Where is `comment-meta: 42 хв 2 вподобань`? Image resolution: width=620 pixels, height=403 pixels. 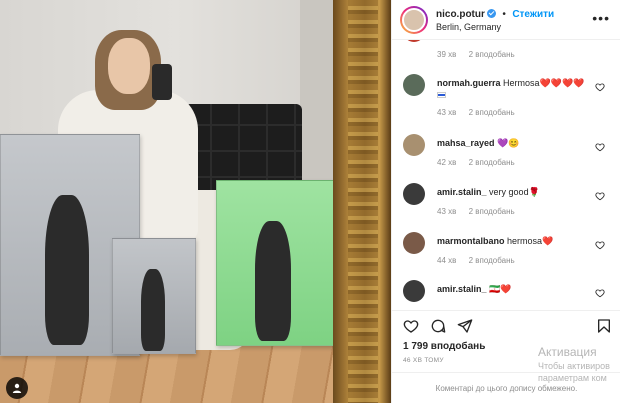 comment-meta: 42 хв 2 вподобань is located at coordinates (481, 162).